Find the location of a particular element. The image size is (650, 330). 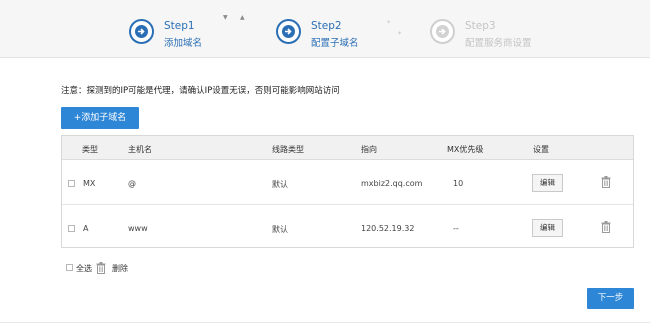

caret-down-icon: ▼ is located at coordinates (225, 17).